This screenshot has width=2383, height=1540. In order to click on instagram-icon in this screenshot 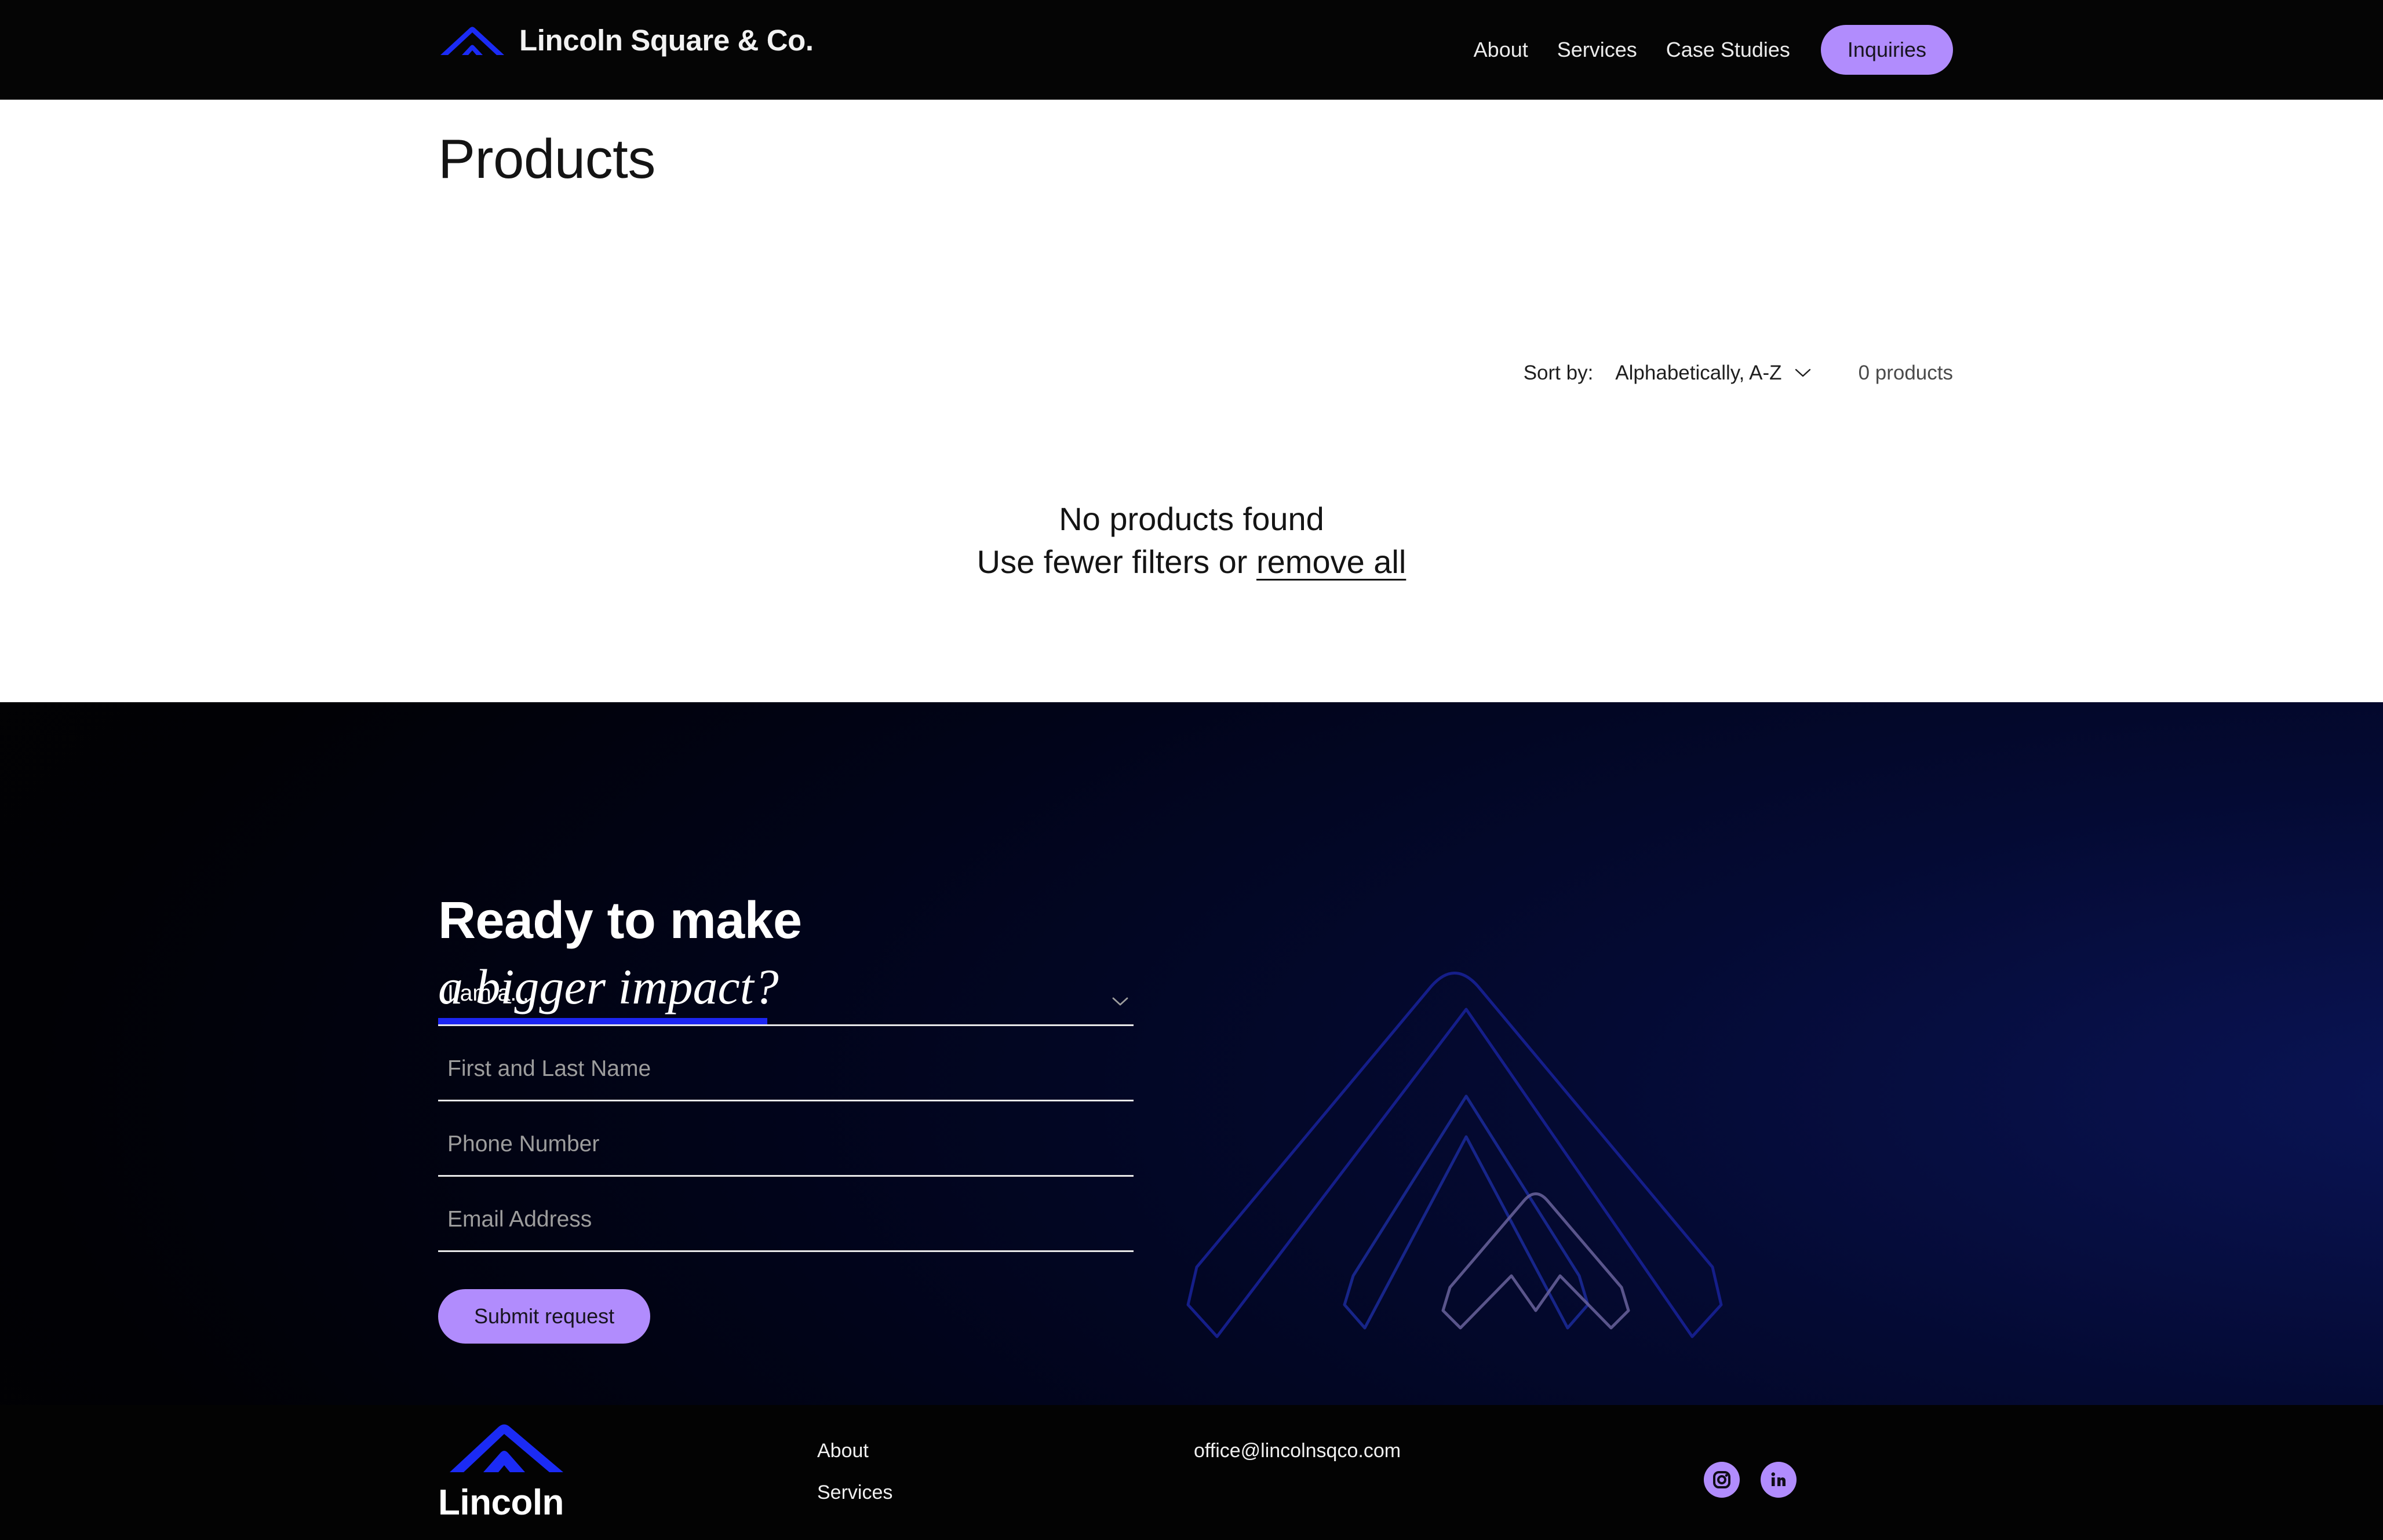, I will do `click(1722, 1479)`.